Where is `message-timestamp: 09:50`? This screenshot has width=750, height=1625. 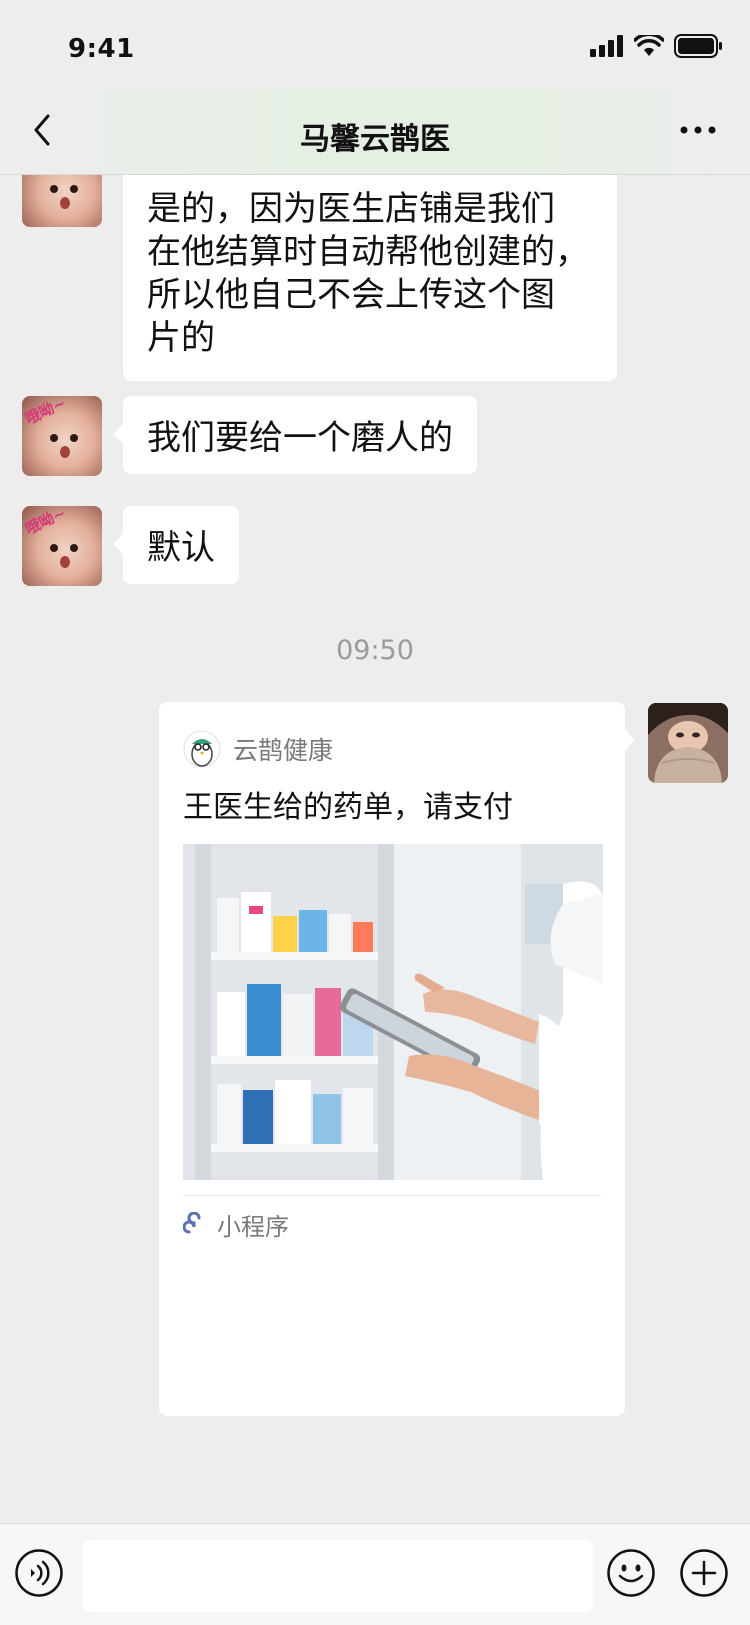 message-timestamp: 09:50 is located at coordinates (375, 650).